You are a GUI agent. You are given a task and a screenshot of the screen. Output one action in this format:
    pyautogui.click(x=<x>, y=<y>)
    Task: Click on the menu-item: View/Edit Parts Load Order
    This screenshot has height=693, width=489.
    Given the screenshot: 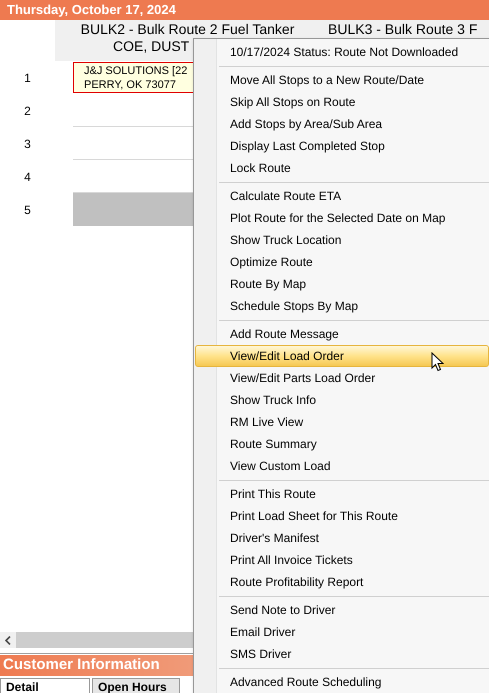 What is the action you would take?
    pyautogui.click(x=342, y=378)
    